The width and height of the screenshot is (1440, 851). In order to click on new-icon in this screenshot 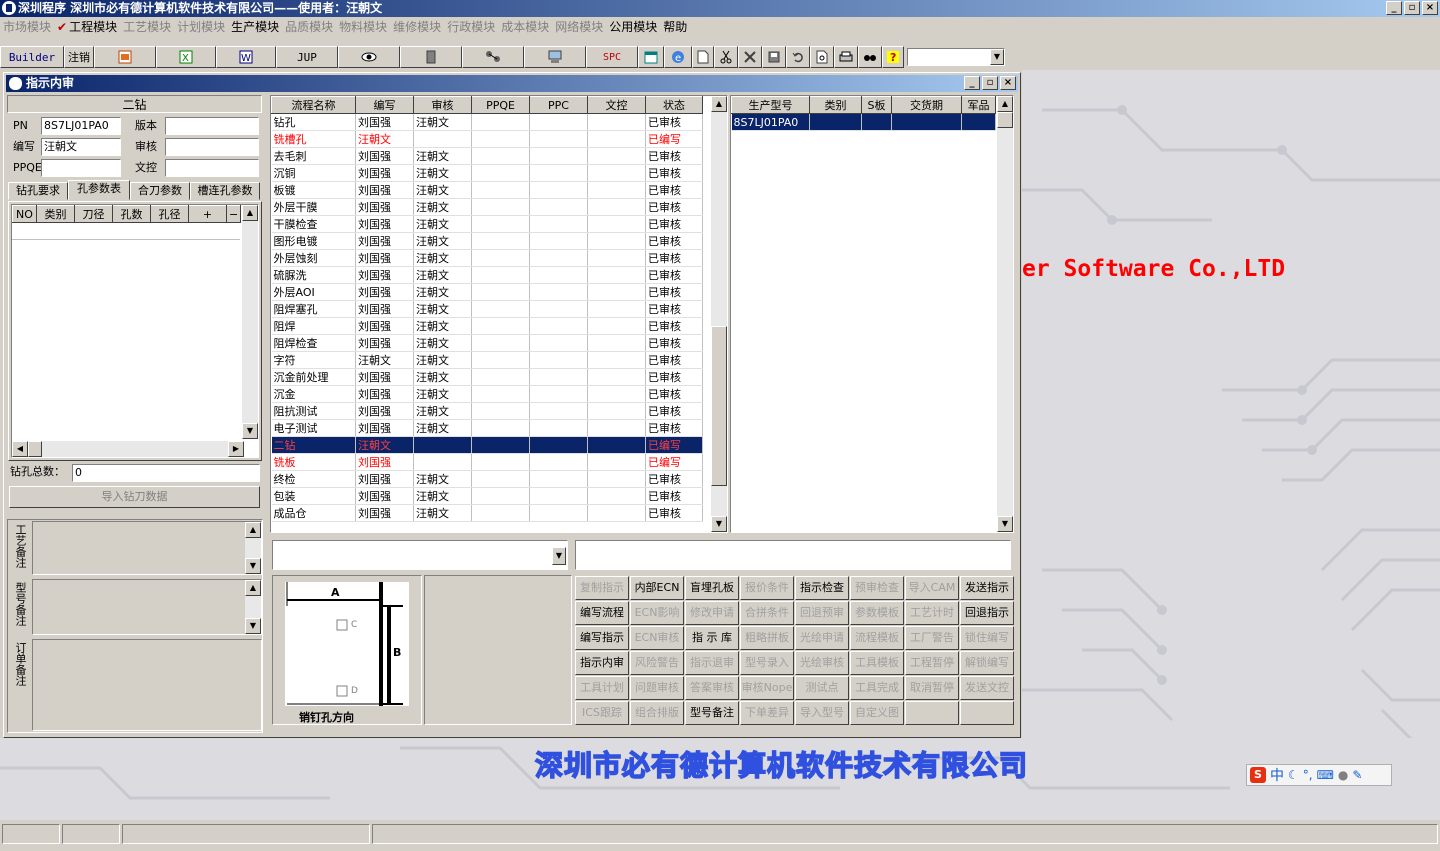, I will do `click(703, 57)`.